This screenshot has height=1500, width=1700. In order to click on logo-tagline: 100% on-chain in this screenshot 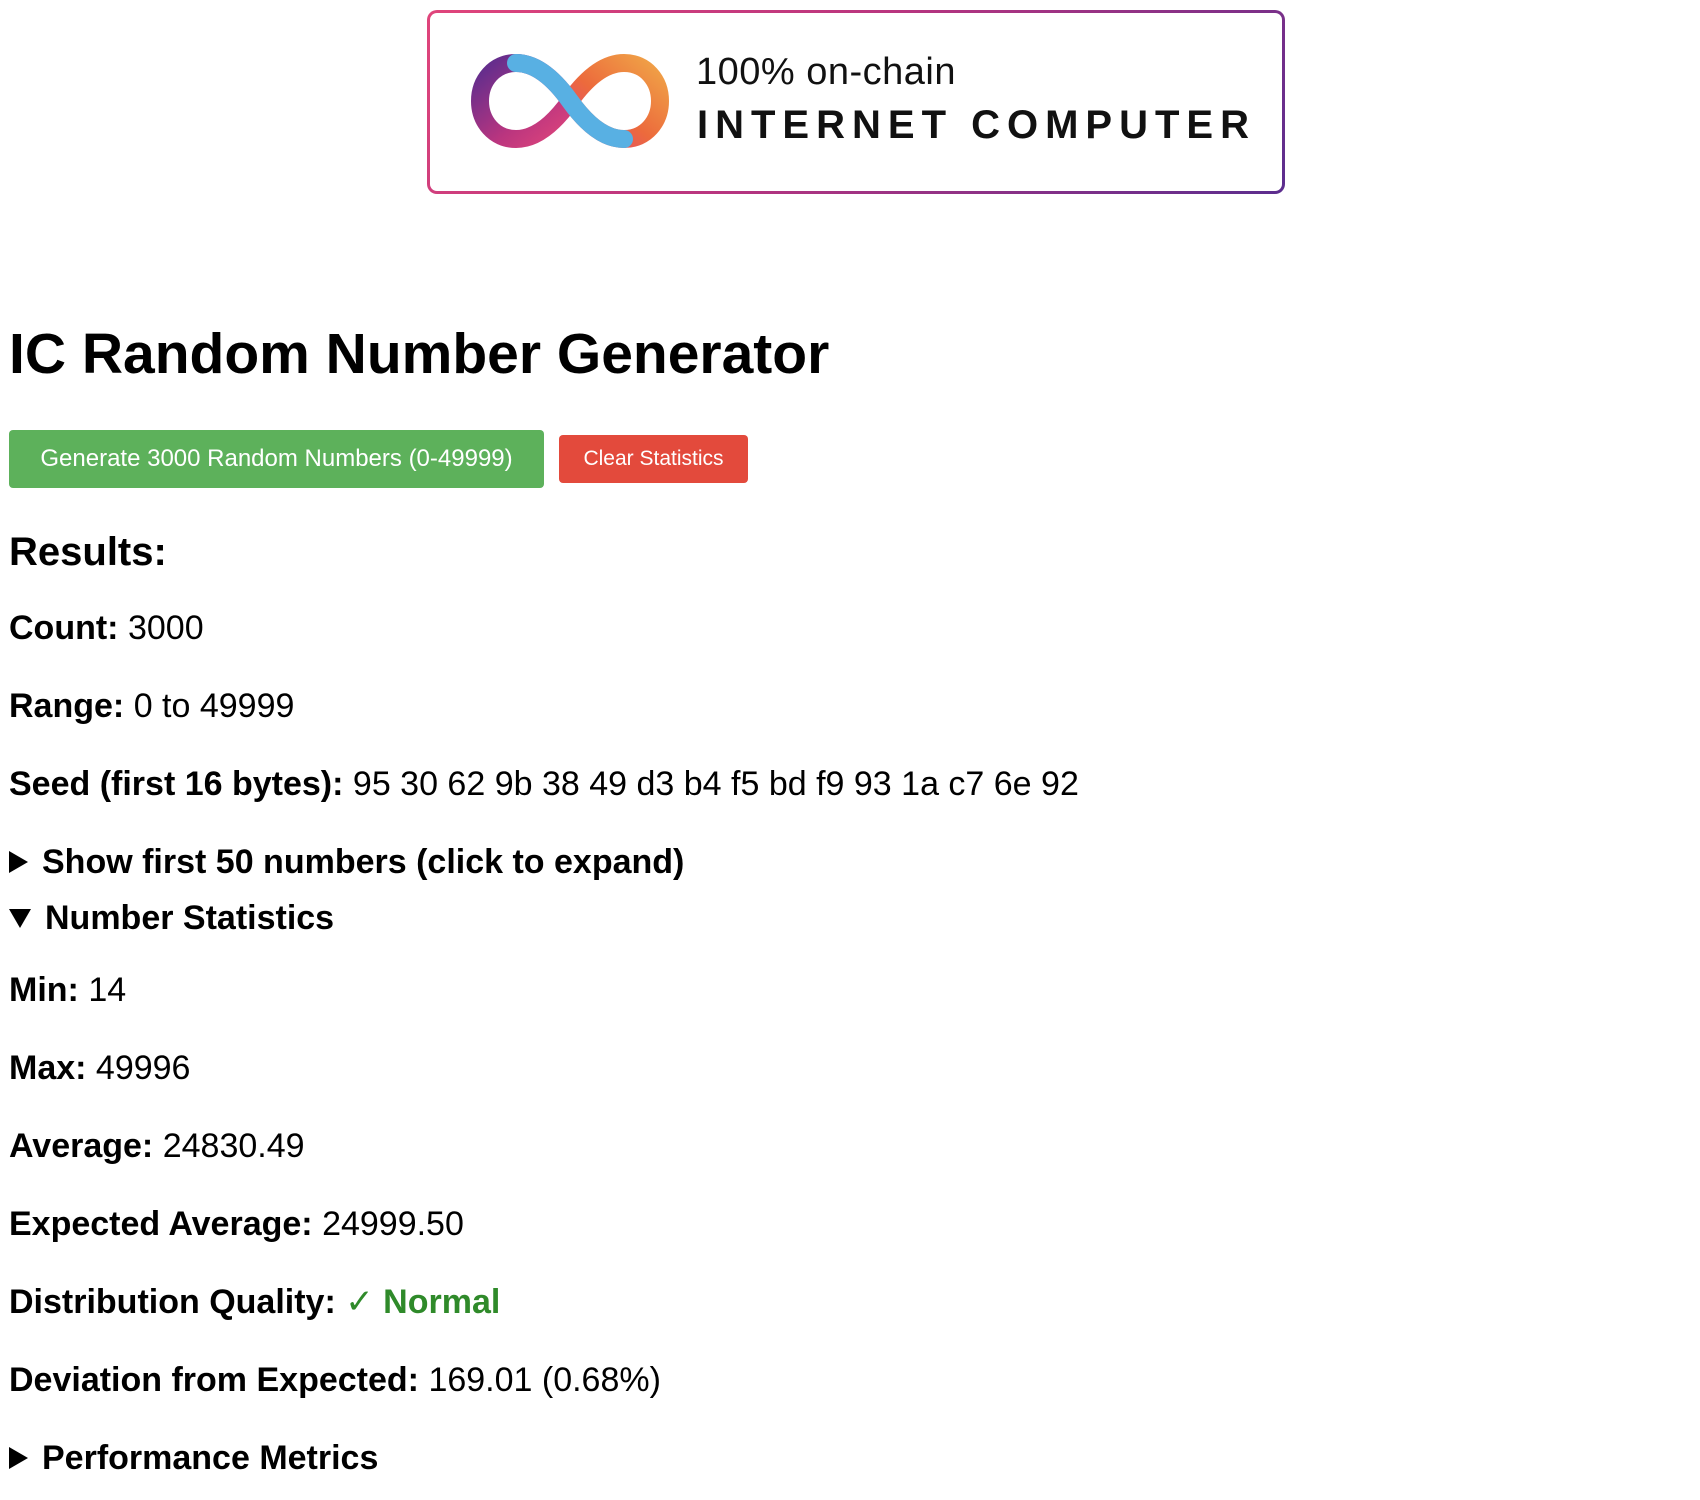, I will do `click(826, 72)`.